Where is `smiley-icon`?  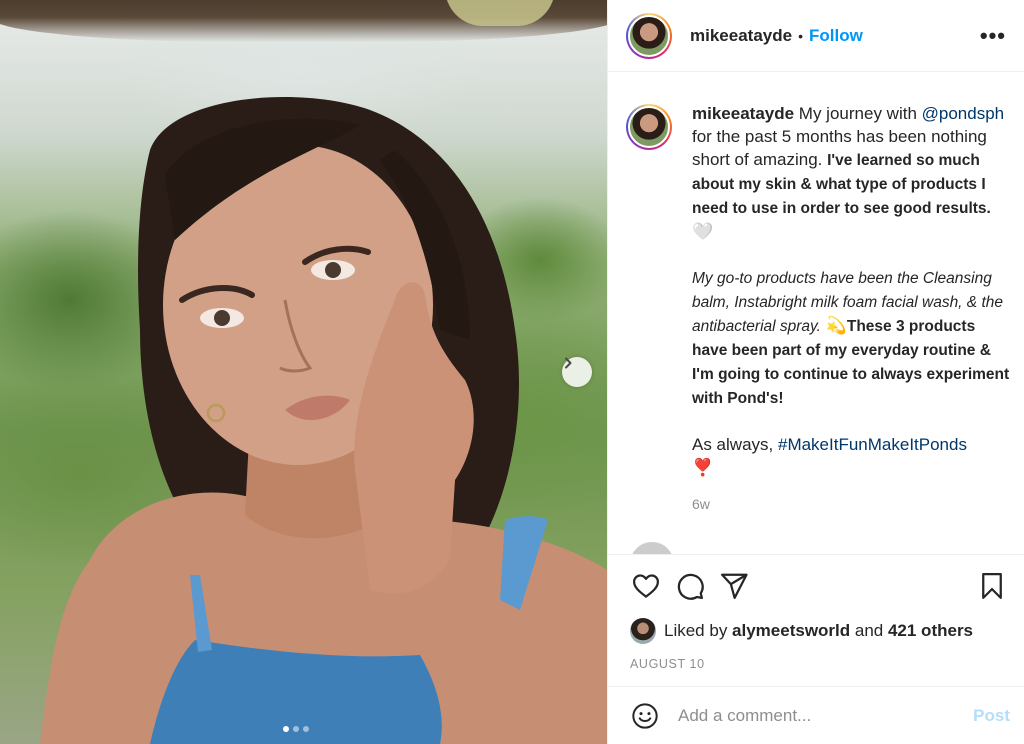
smiley-icon is located at coordinates (645, 715).